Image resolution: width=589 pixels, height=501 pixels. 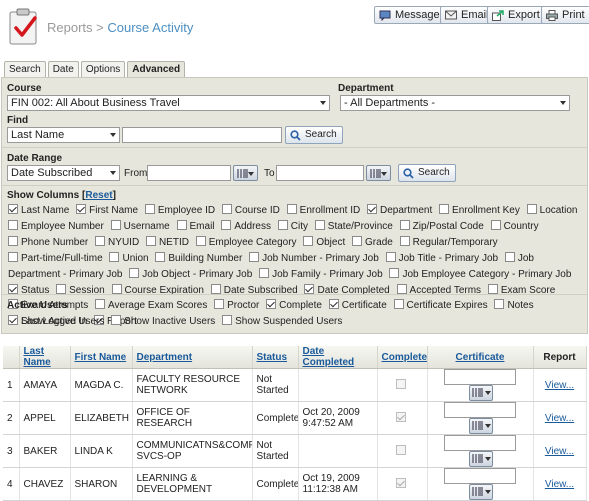 What do you see at coordinates (314, 257) in the screenshot?
I see `checkbox-job-number-primary-job: Job Number - Primary Job` at bounding box center [314, 257].